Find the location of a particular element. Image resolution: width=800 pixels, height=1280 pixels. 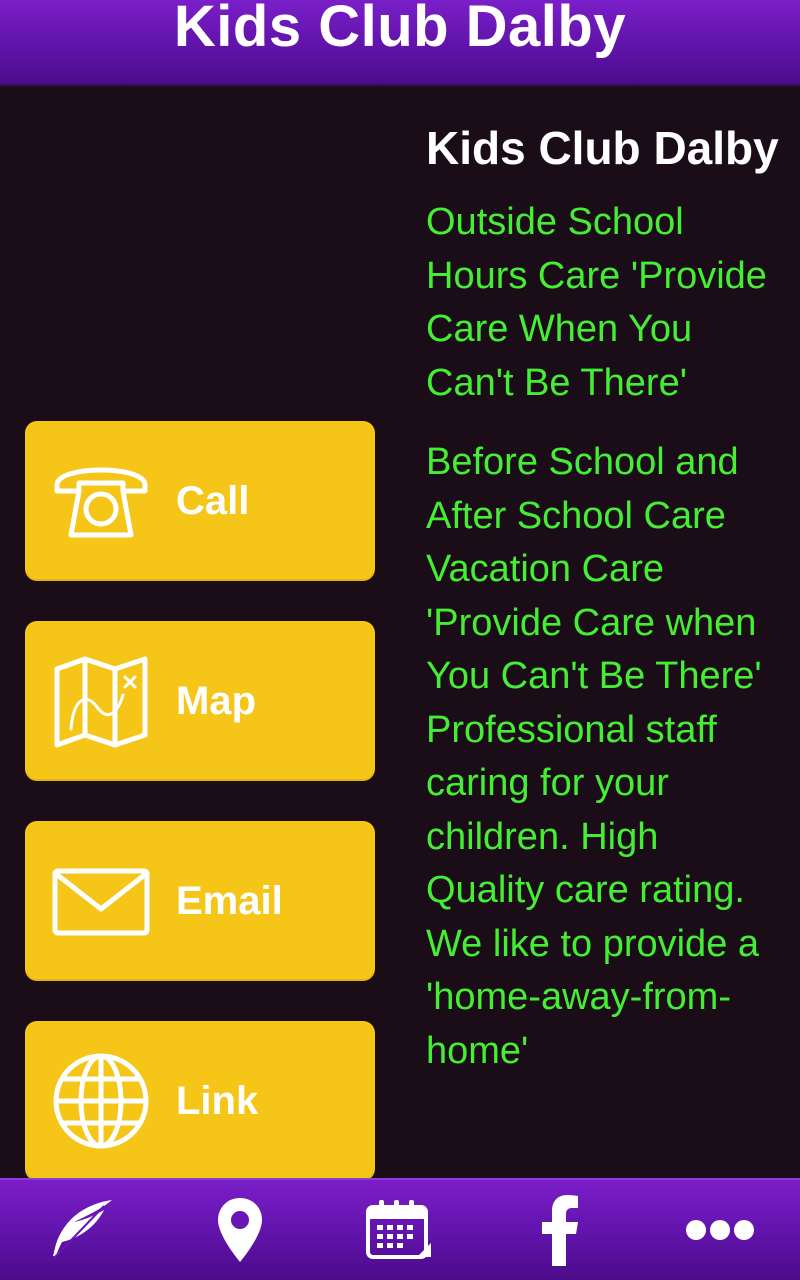

page-title: Kids Club Dalby is located at coordinates (400, 29).